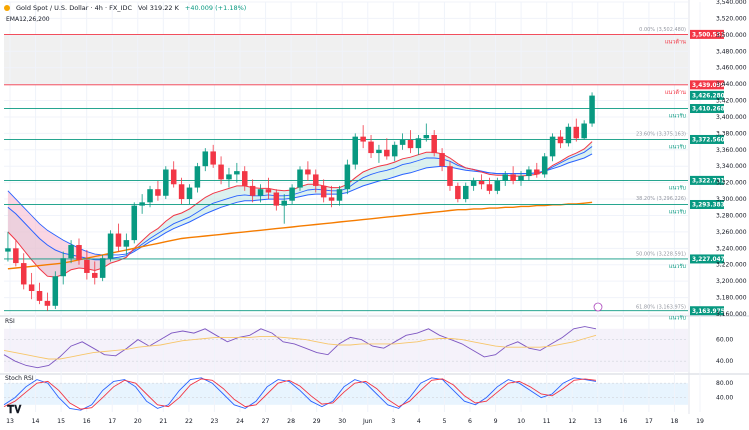 Image resolution: width=749 pixels, height=430 pixels. I want to click on x-tick-label: 17, so click(112, 421).